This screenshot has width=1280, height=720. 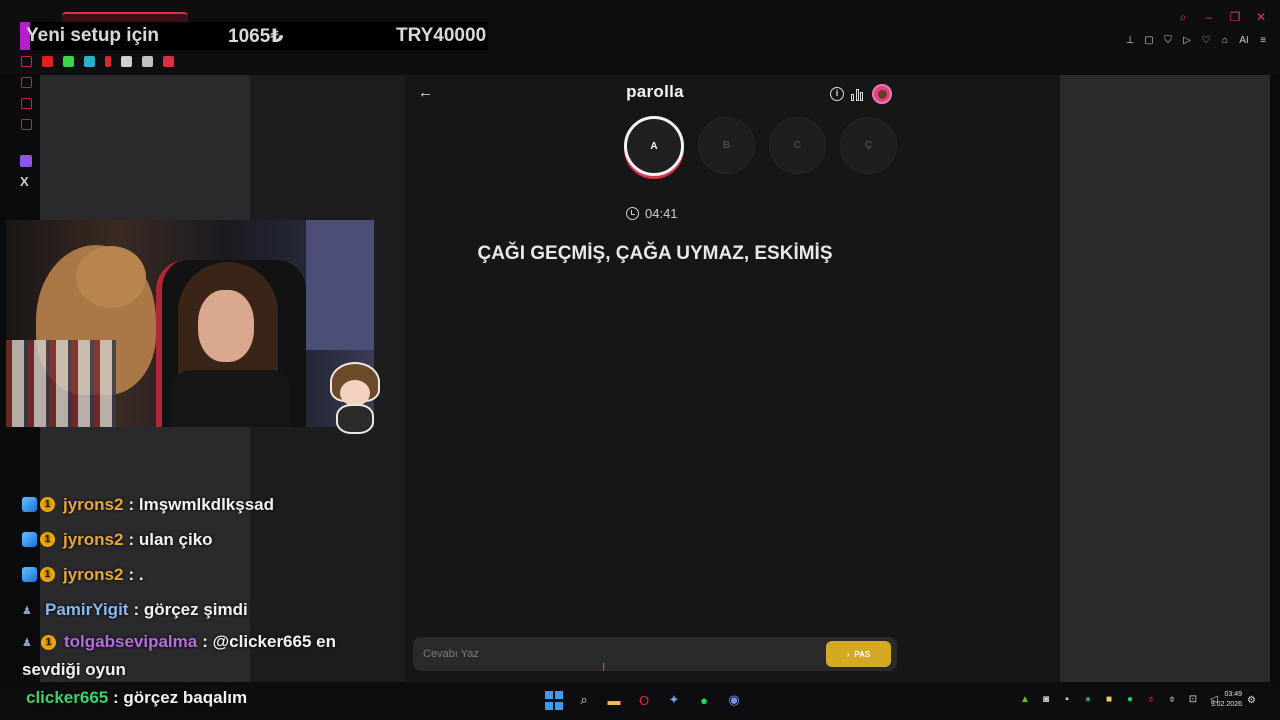 What do you see at coordinates (355, 397) in the screenshot?
I see `doll-sticker` at bounding box center [355, 397].